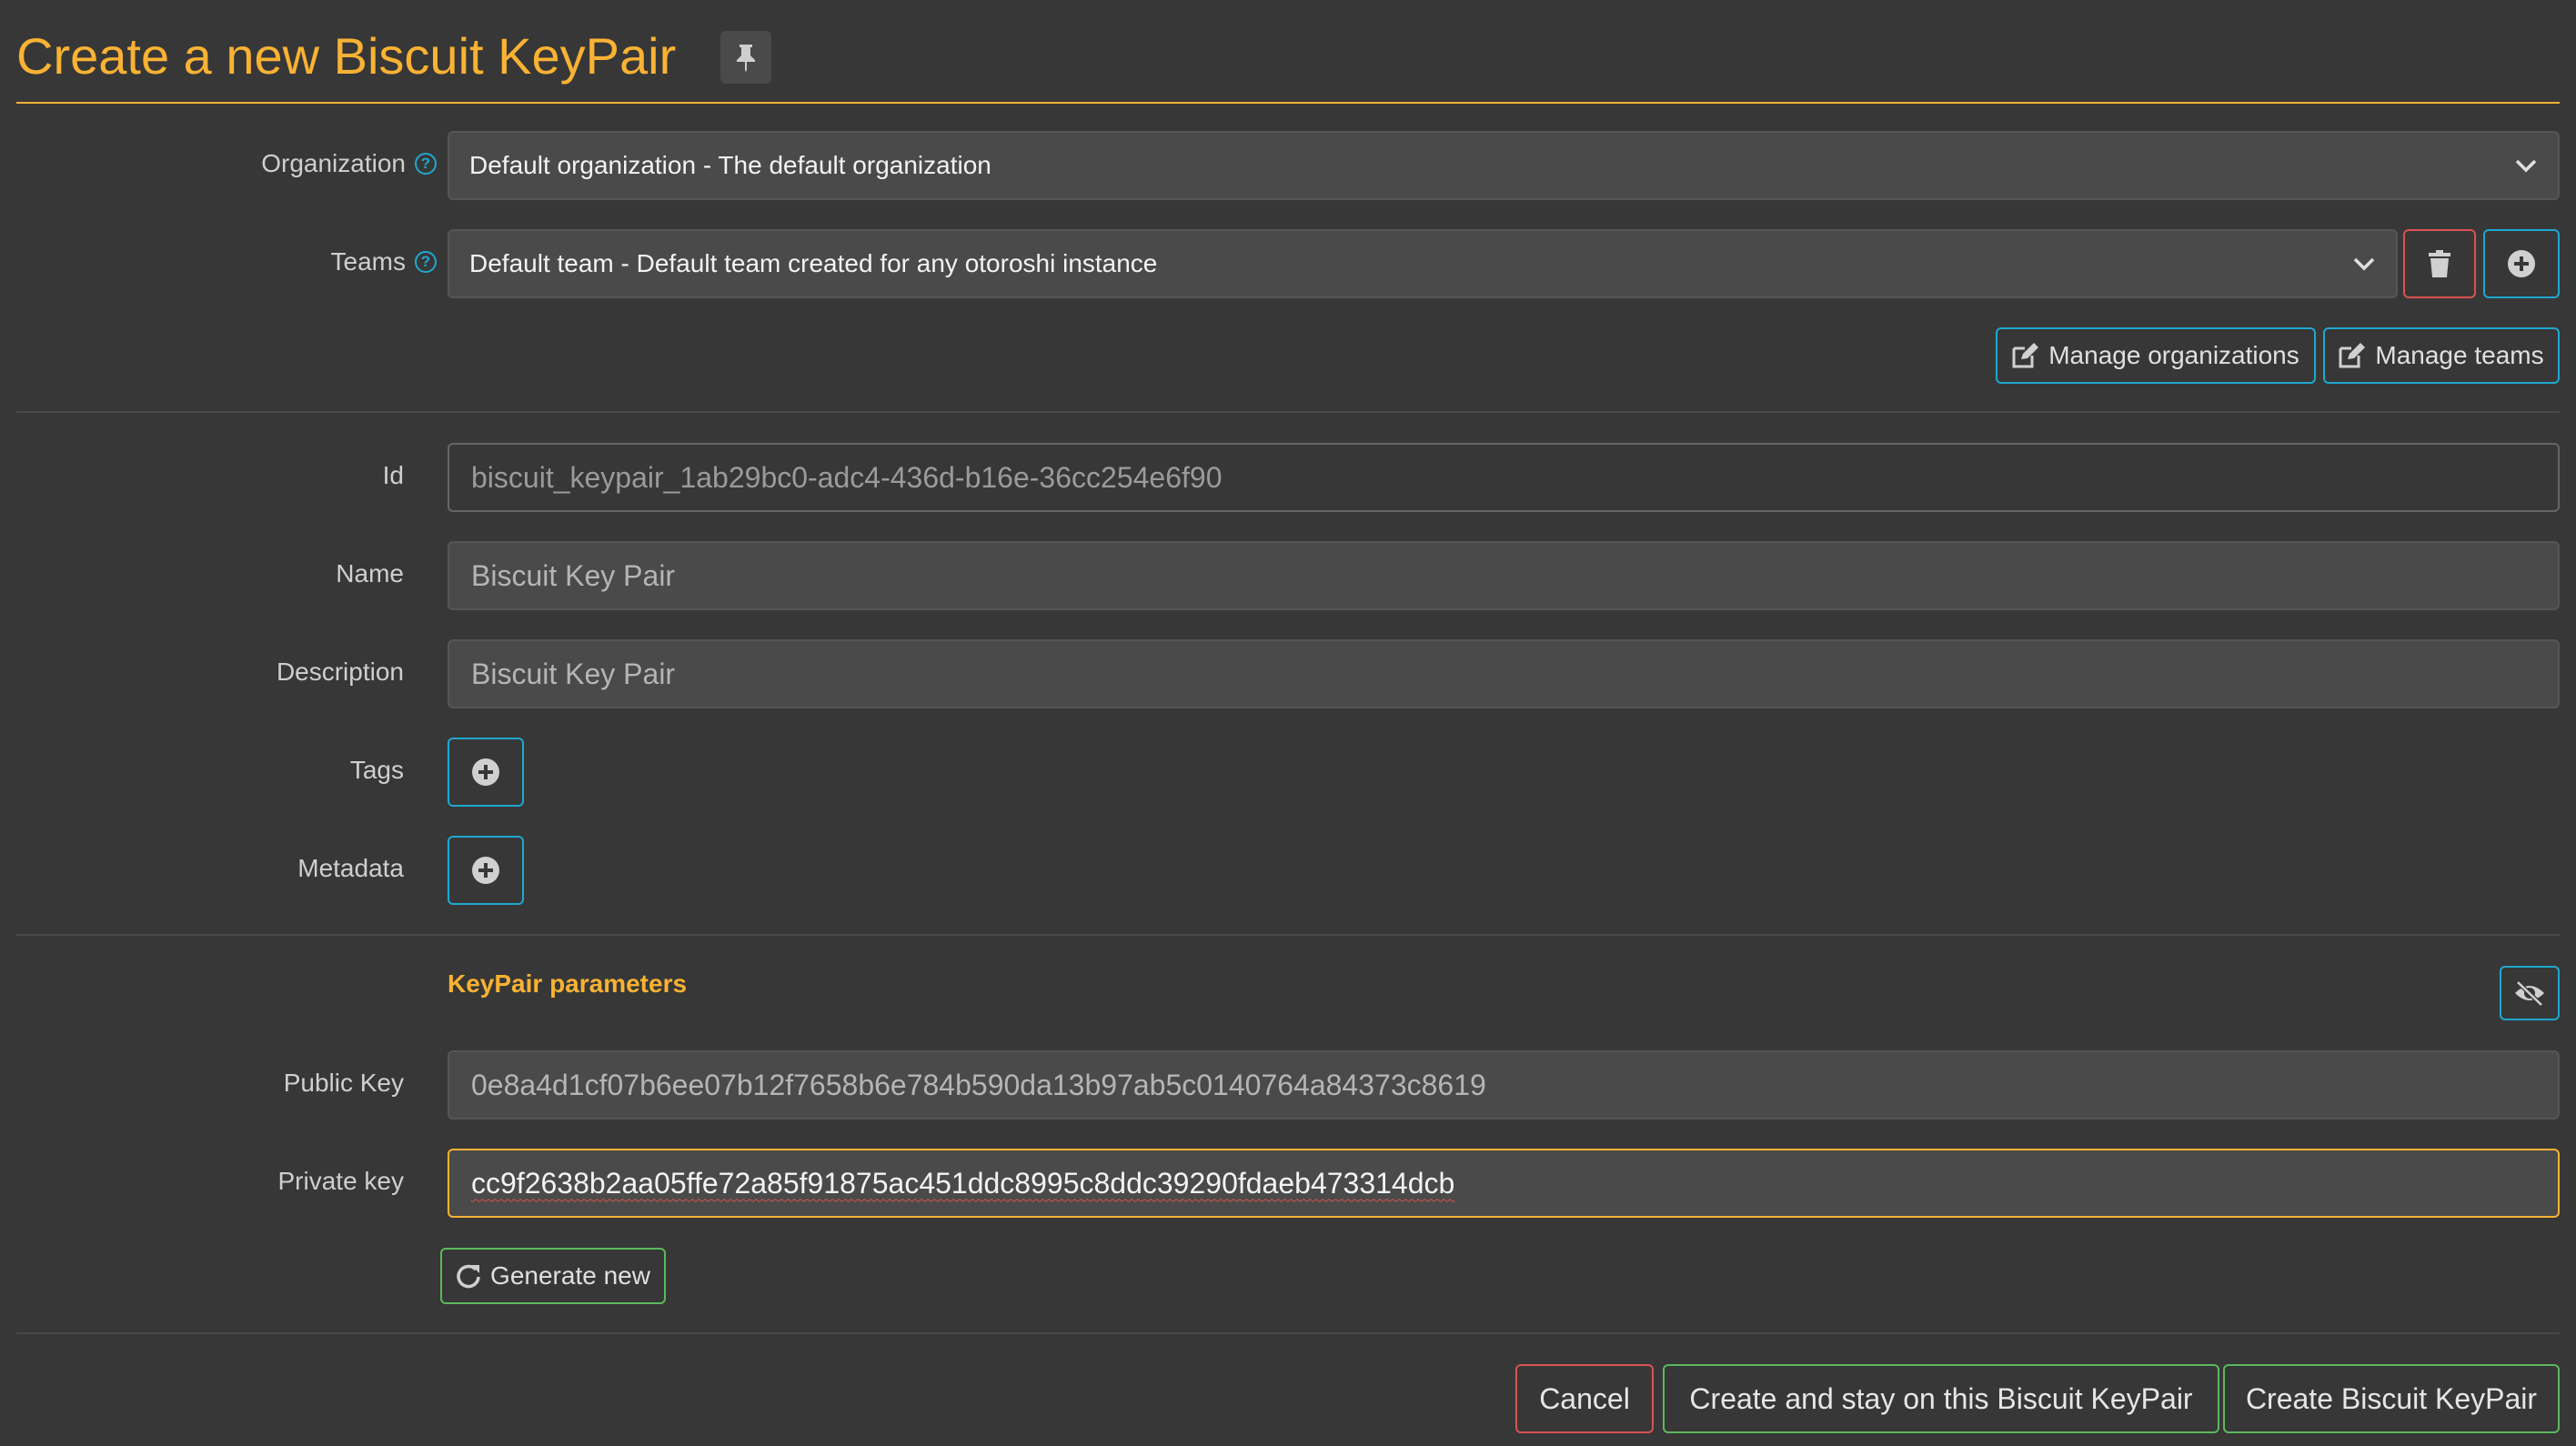 This screenshot has width=2576, height=1446. Describe the element at coordinates (2459, 355) in the screenshot. I see `manage-teams-label: Manage teams` at that location.